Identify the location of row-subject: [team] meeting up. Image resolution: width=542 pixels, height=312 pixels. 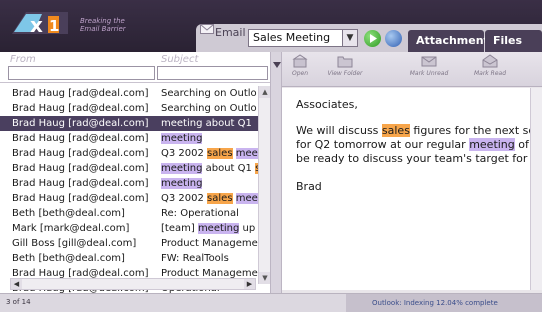
(209, 228).